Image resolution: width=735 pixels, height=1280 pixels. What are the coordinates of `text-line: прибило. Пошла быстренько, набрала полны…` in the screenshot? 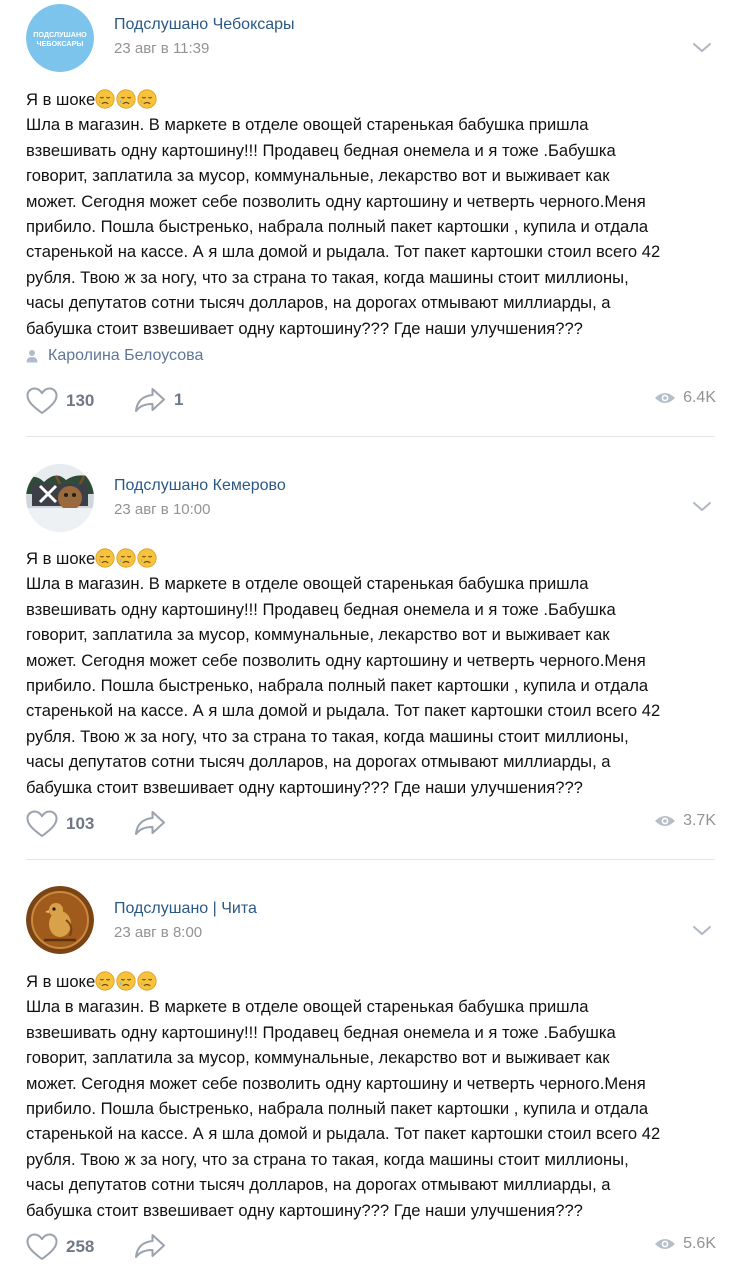 It's located at (337, 227).